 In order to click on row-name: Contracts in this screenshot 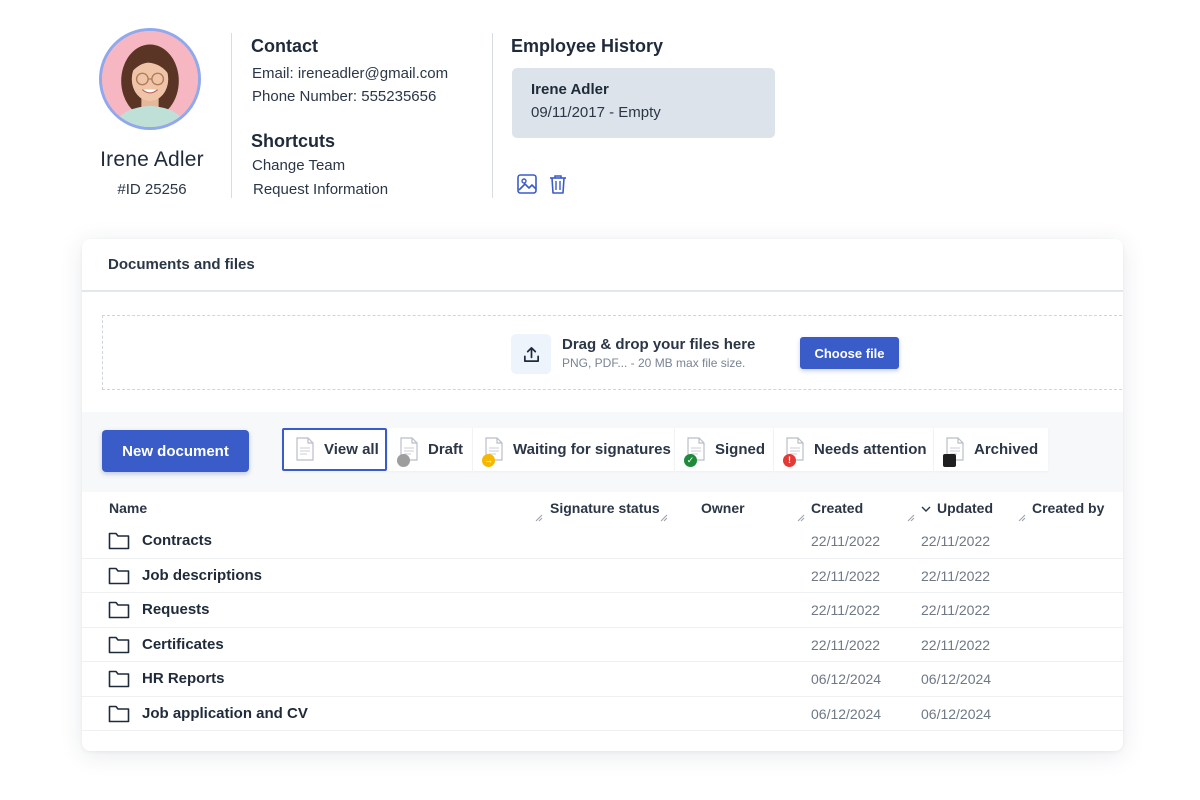, I will do `click(177, 540)`.